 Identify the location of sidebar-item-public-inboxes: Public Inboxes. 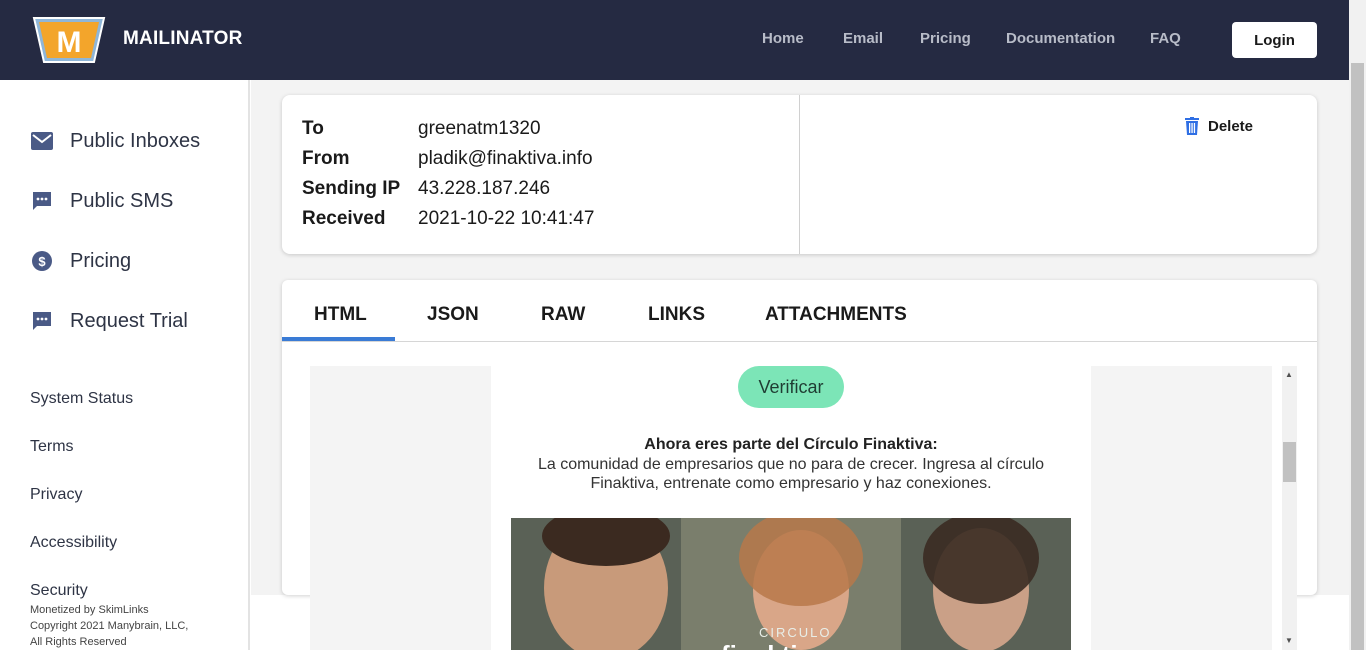
(115, 141).